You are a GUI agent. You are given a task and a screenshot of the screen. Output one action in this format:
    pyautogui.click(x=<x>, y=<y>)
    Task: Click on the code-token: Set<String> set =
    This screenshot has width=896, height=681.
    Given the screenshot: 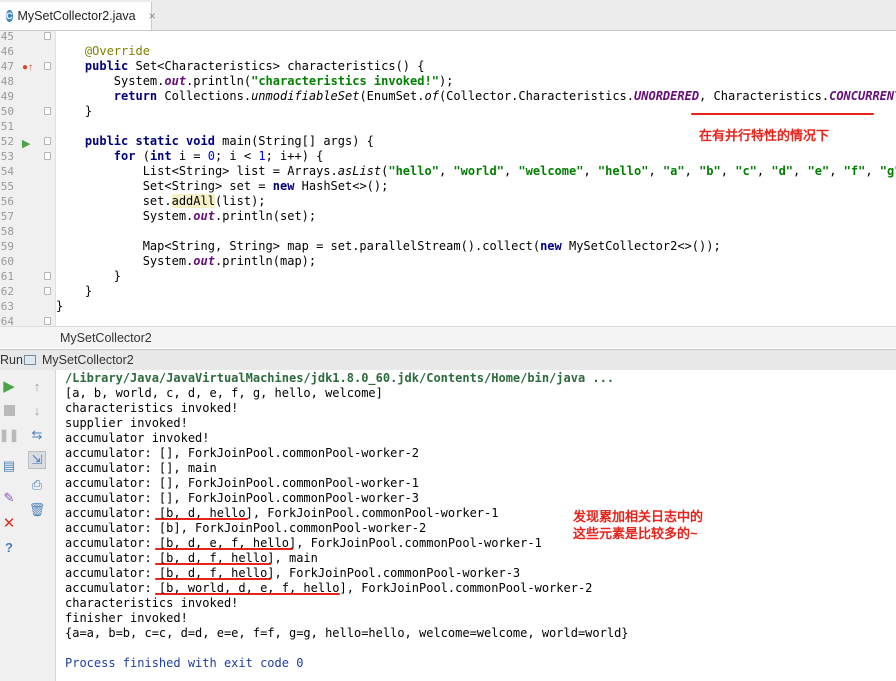 What is the action you would take?
    pyautogui.click(x=164, y=186)
    